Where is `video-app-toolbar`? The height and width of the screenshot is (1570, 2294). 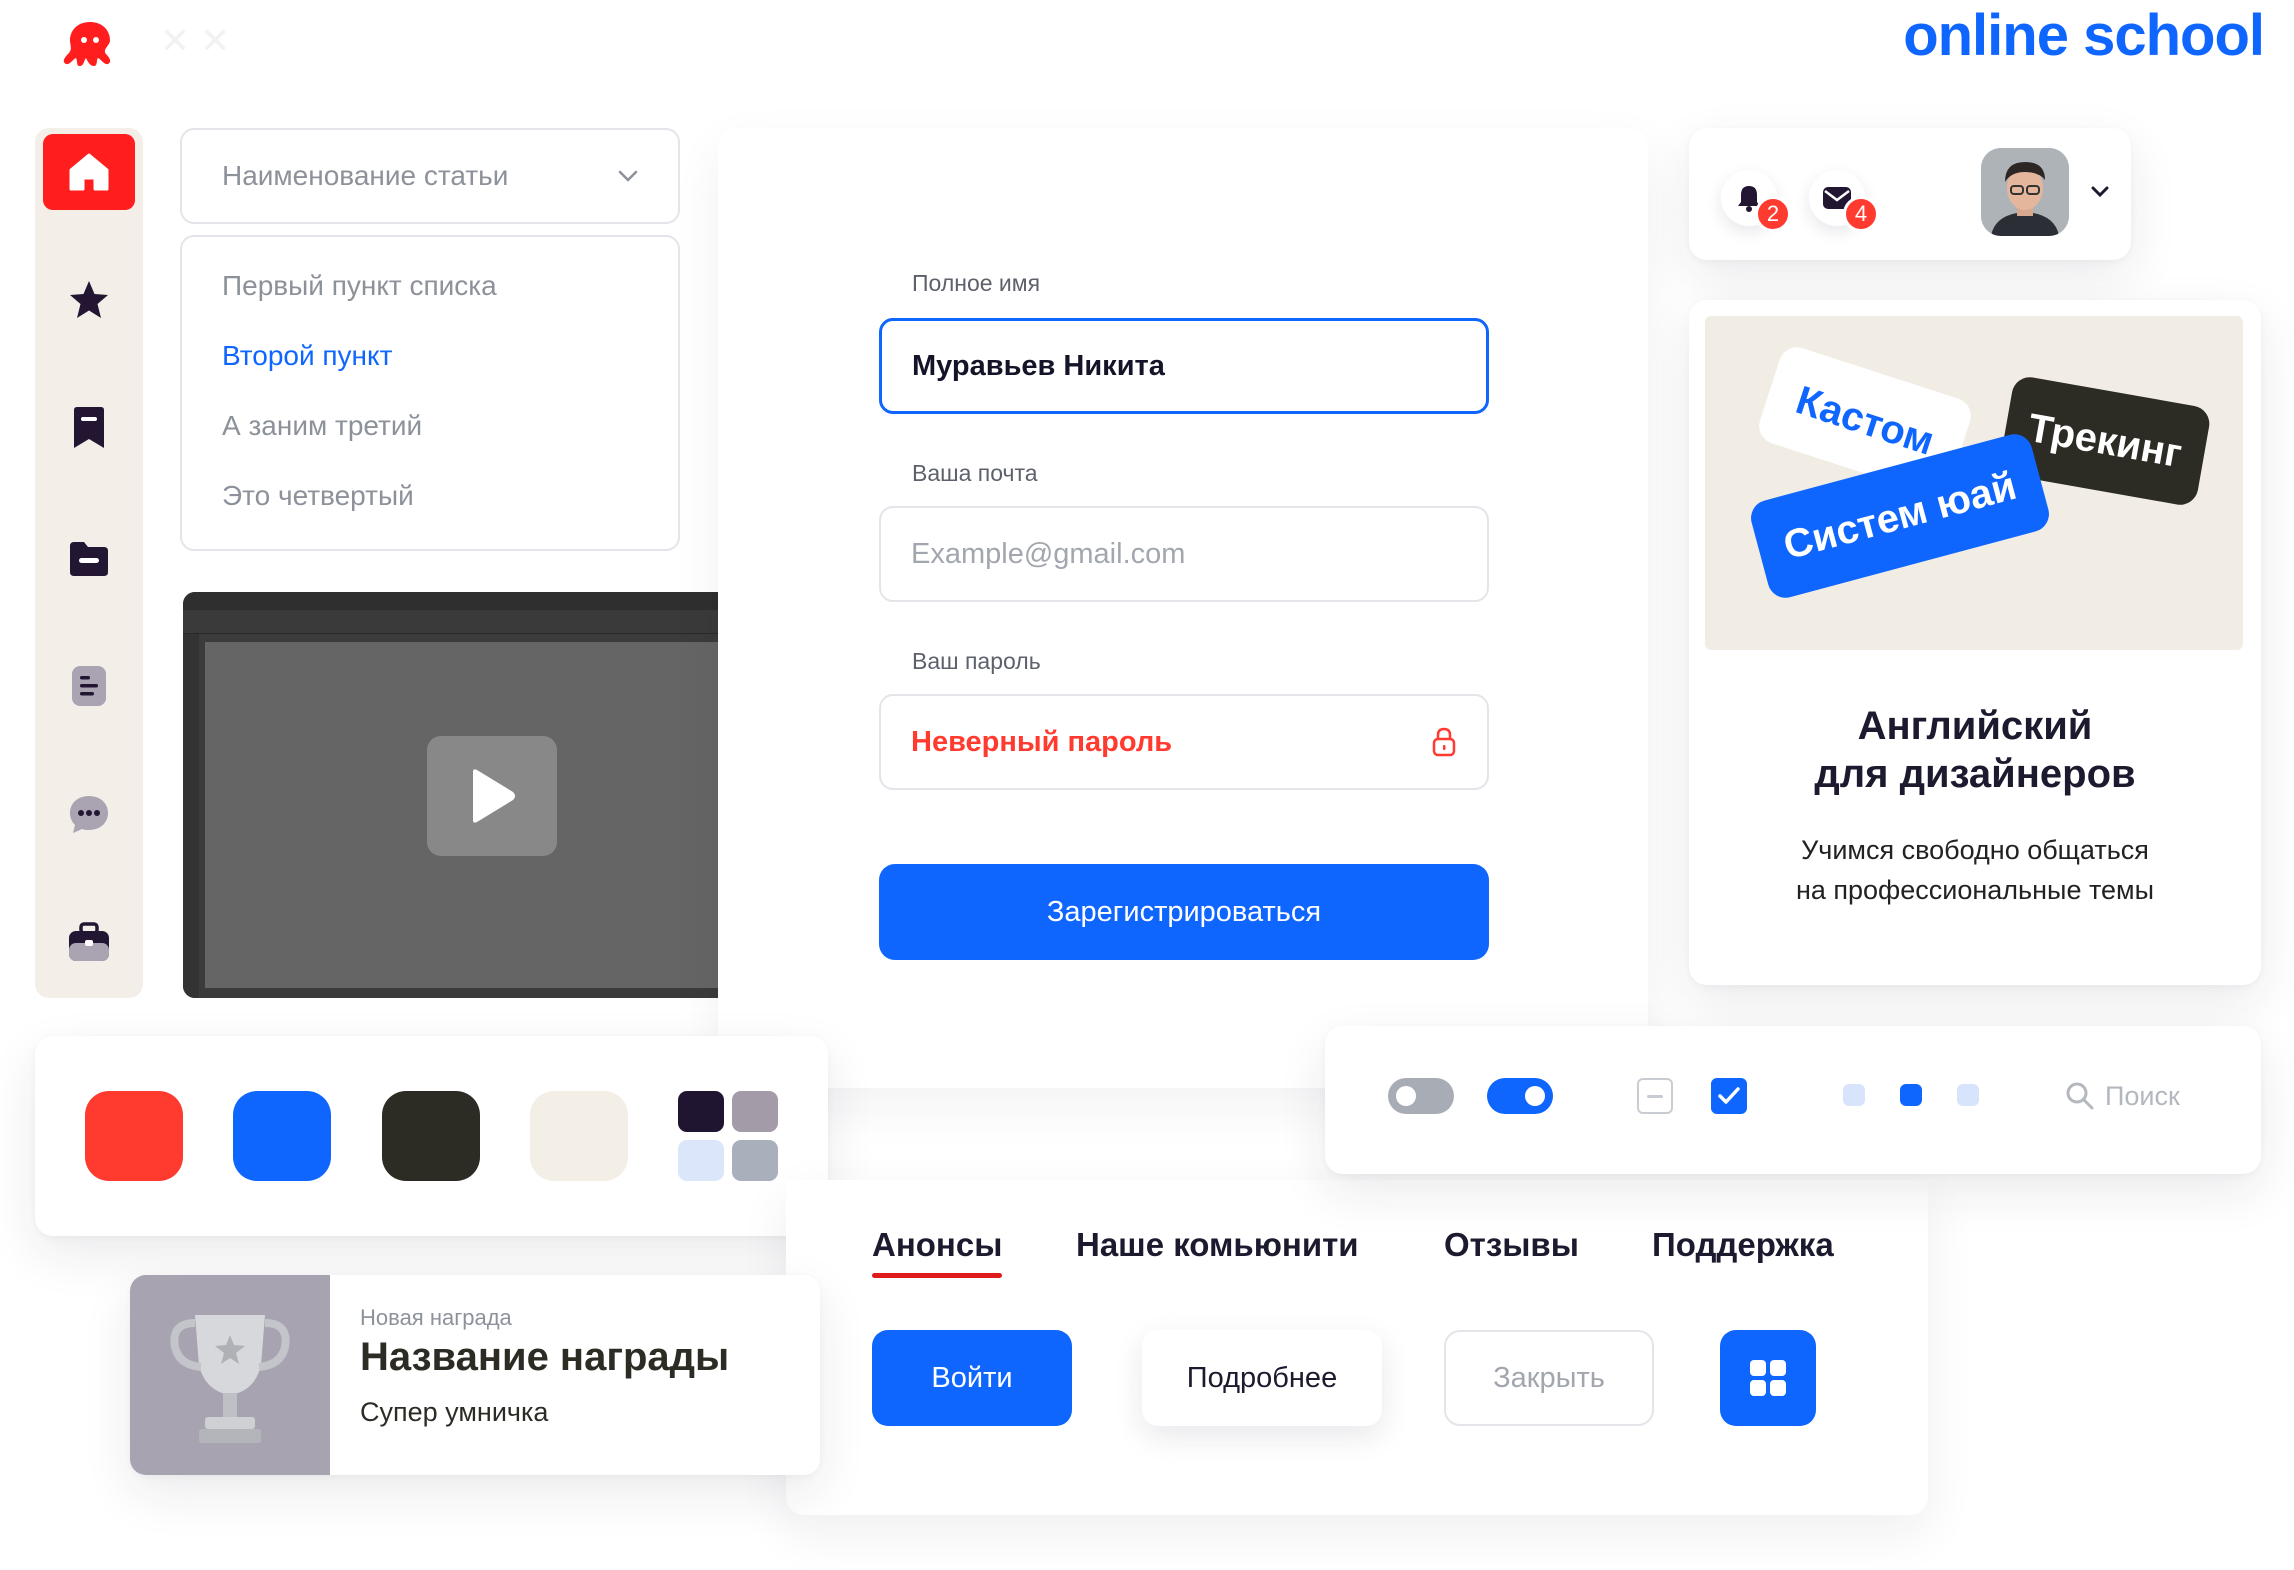 video-app-toolbar is located at coordinates (490, 622).